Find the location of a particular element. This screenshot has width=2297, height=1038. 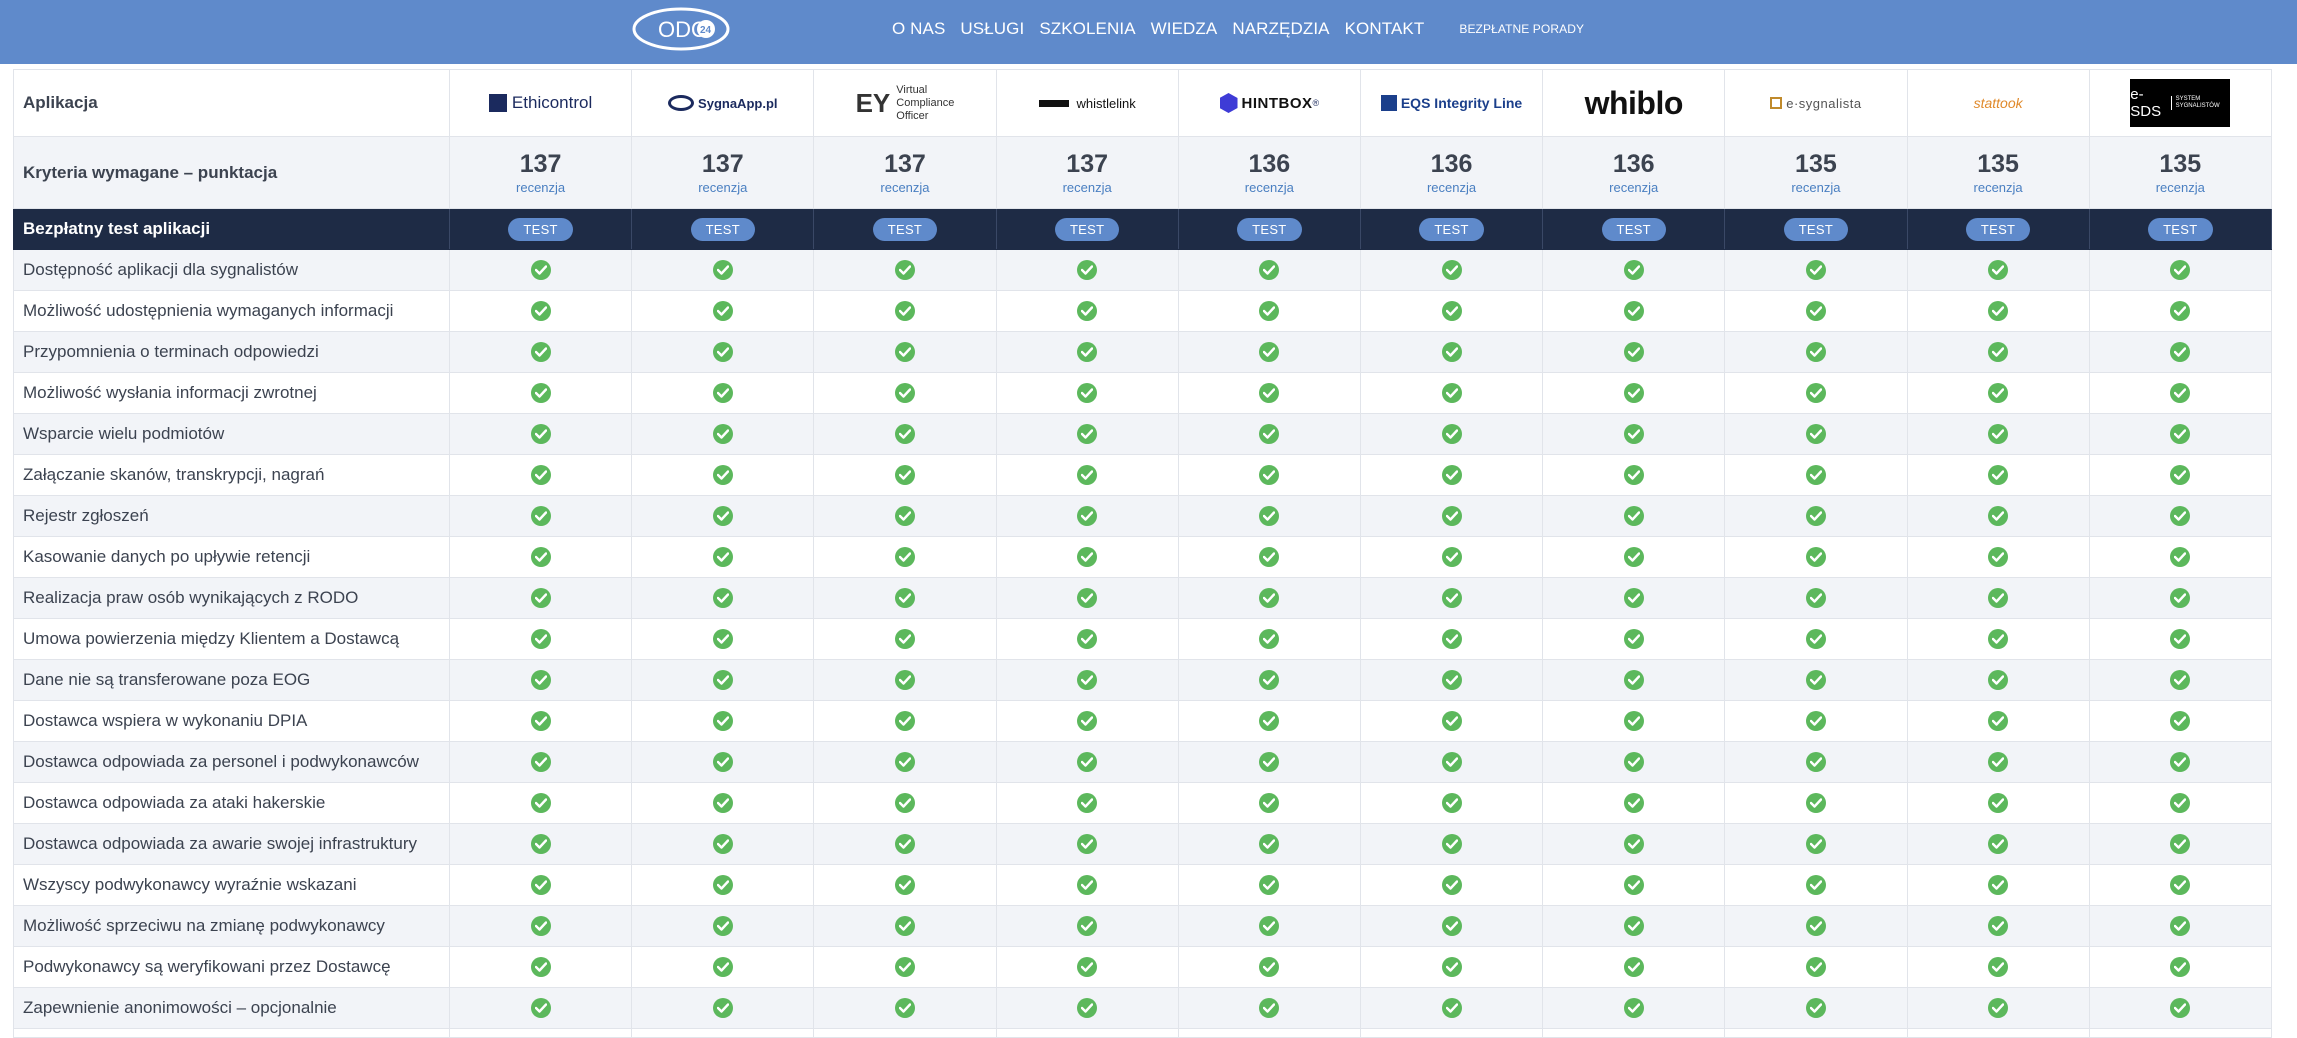

vendor-logo-eqs: EQS Integrity Line is located at coordinates (1452, 103).